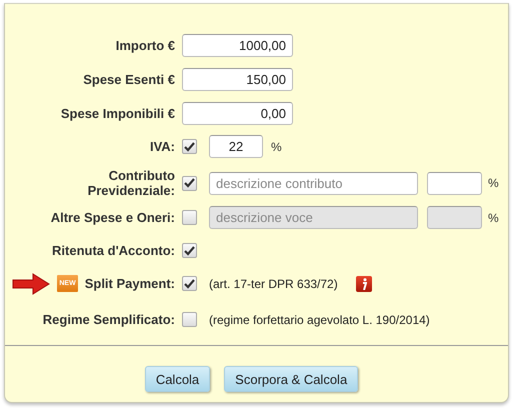 The height and width of the screenshot is (408, 513). Describe the element at coordinates (291, 379) in the screenshot. I see `extract-calculate-button: Scorpora & Calcola` at that location.